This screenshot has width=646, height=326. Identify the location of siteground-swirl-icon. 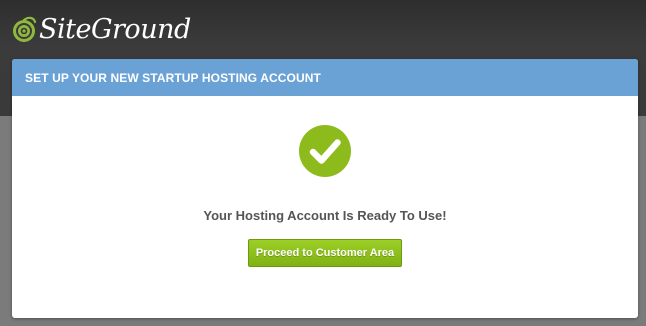
(25, 29).